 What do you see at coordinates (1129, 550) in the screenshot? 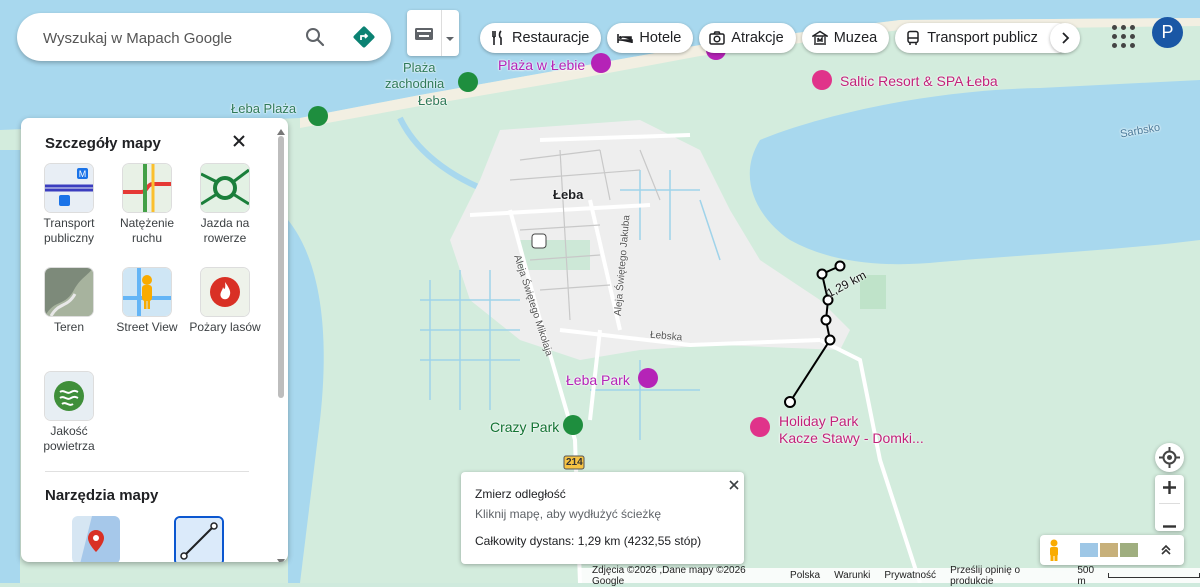
I see `traffic-layer-thumb` at bounding box center [1129, 550].